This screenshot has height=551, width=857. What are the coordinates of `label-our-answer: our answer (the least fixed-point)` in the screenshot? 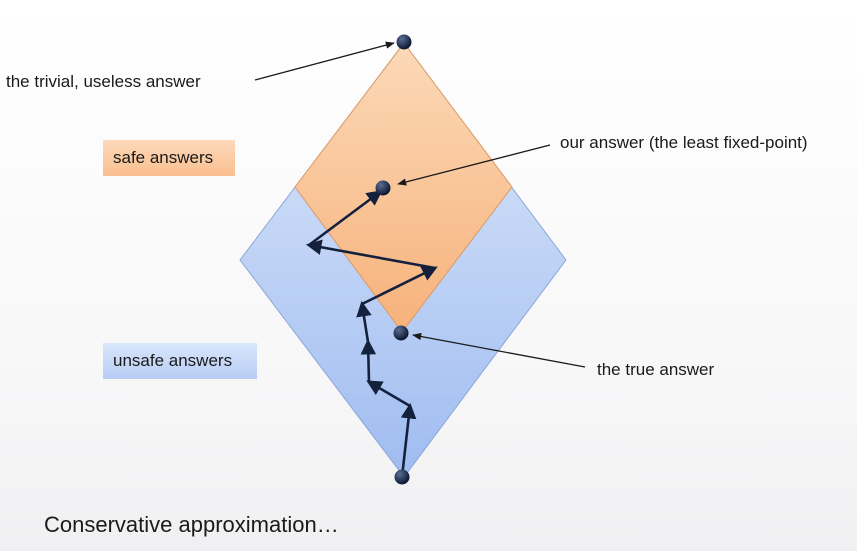 It's located at (684, 142).